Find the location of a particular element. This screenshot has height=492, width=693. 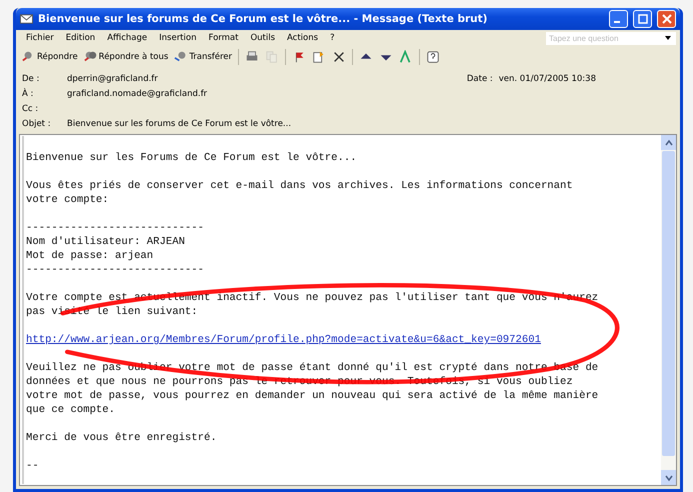

field-label: Cc : is located at coordinates (31, 109).